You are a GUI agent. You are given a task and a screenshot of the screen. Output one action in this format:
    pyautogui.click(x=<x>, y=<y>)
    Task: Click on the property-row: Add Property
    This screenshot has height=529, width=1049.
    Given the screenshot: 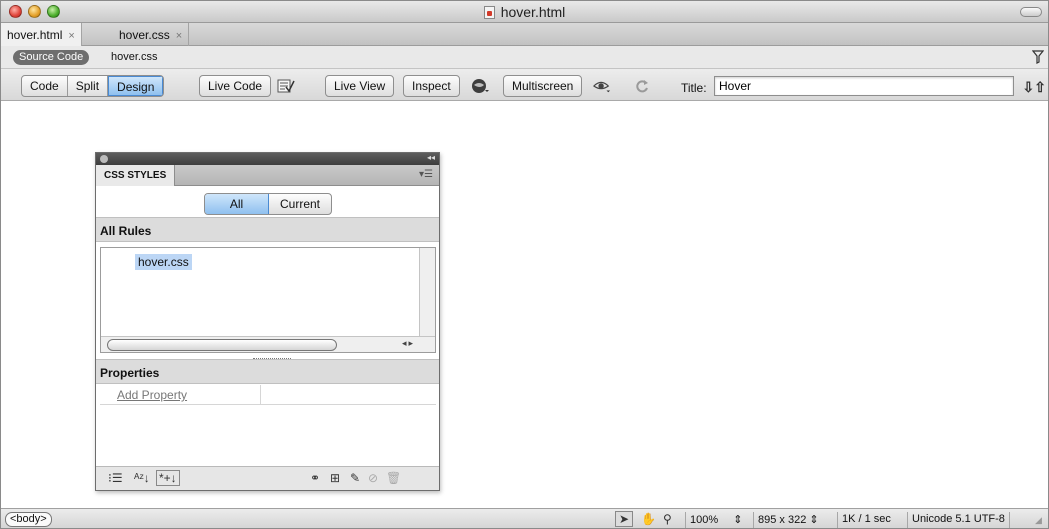 What is the action you would take?
    pyautogui.click(x=268, y=395)
    